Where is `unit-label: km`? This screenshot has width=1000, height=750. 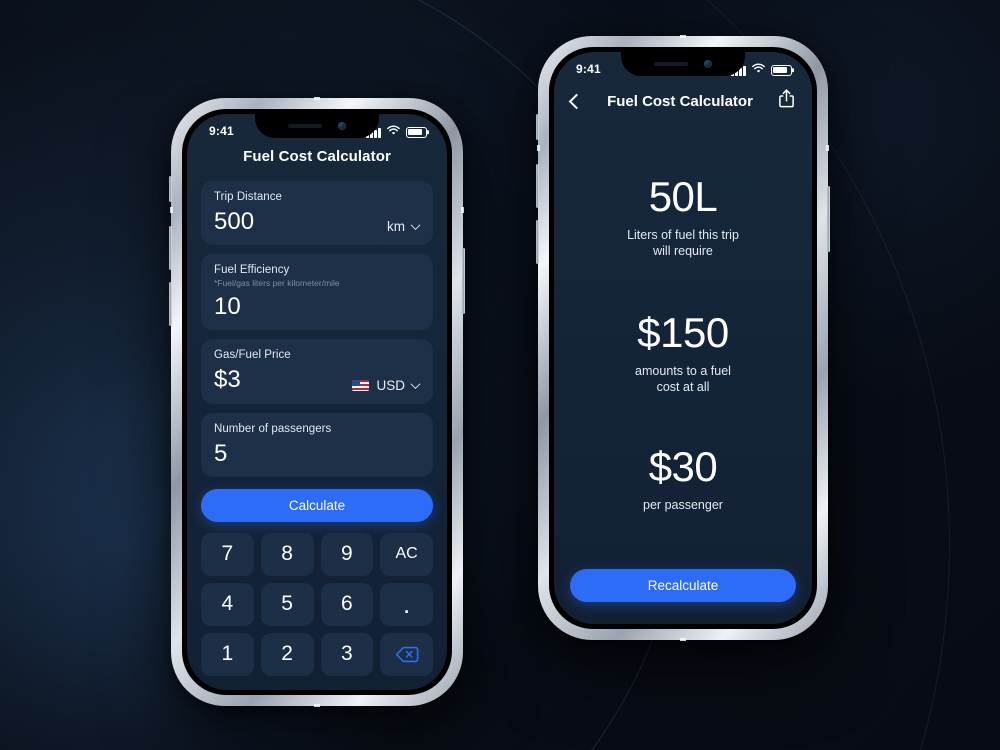
unit-label: km is located at coordinates (396, 227).